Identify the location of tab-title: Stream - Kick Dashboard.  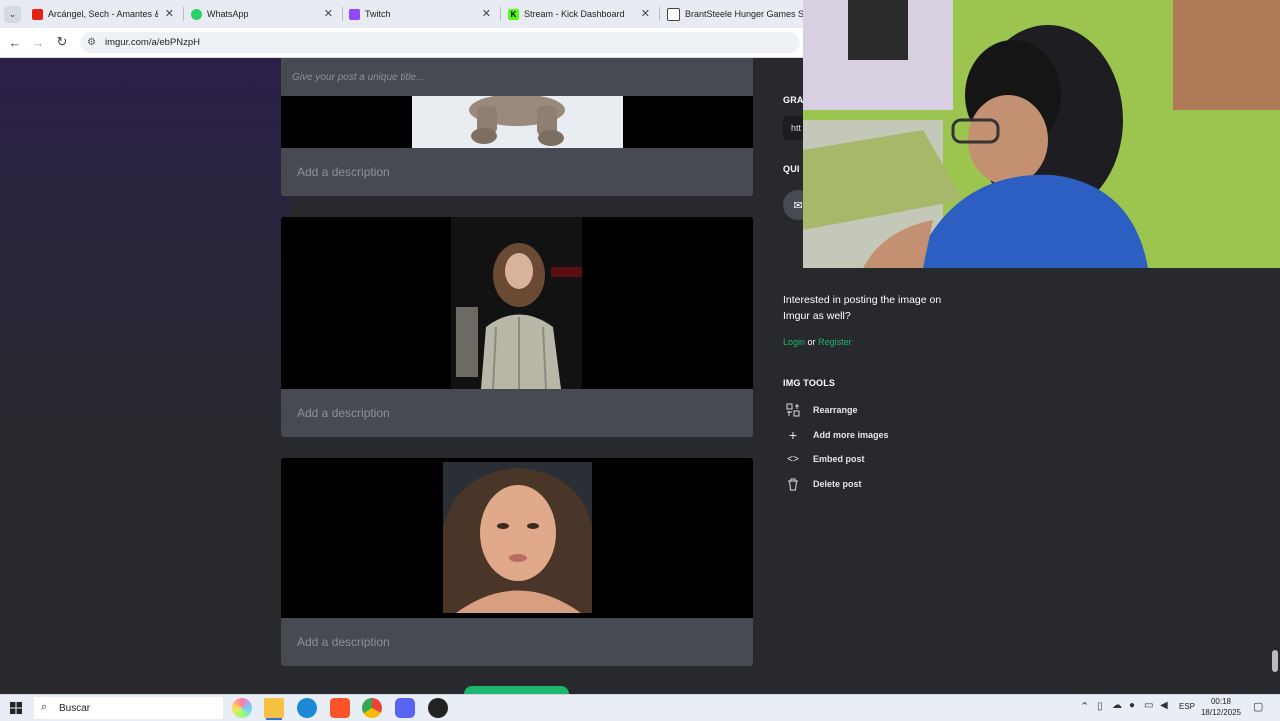
(574, 14).